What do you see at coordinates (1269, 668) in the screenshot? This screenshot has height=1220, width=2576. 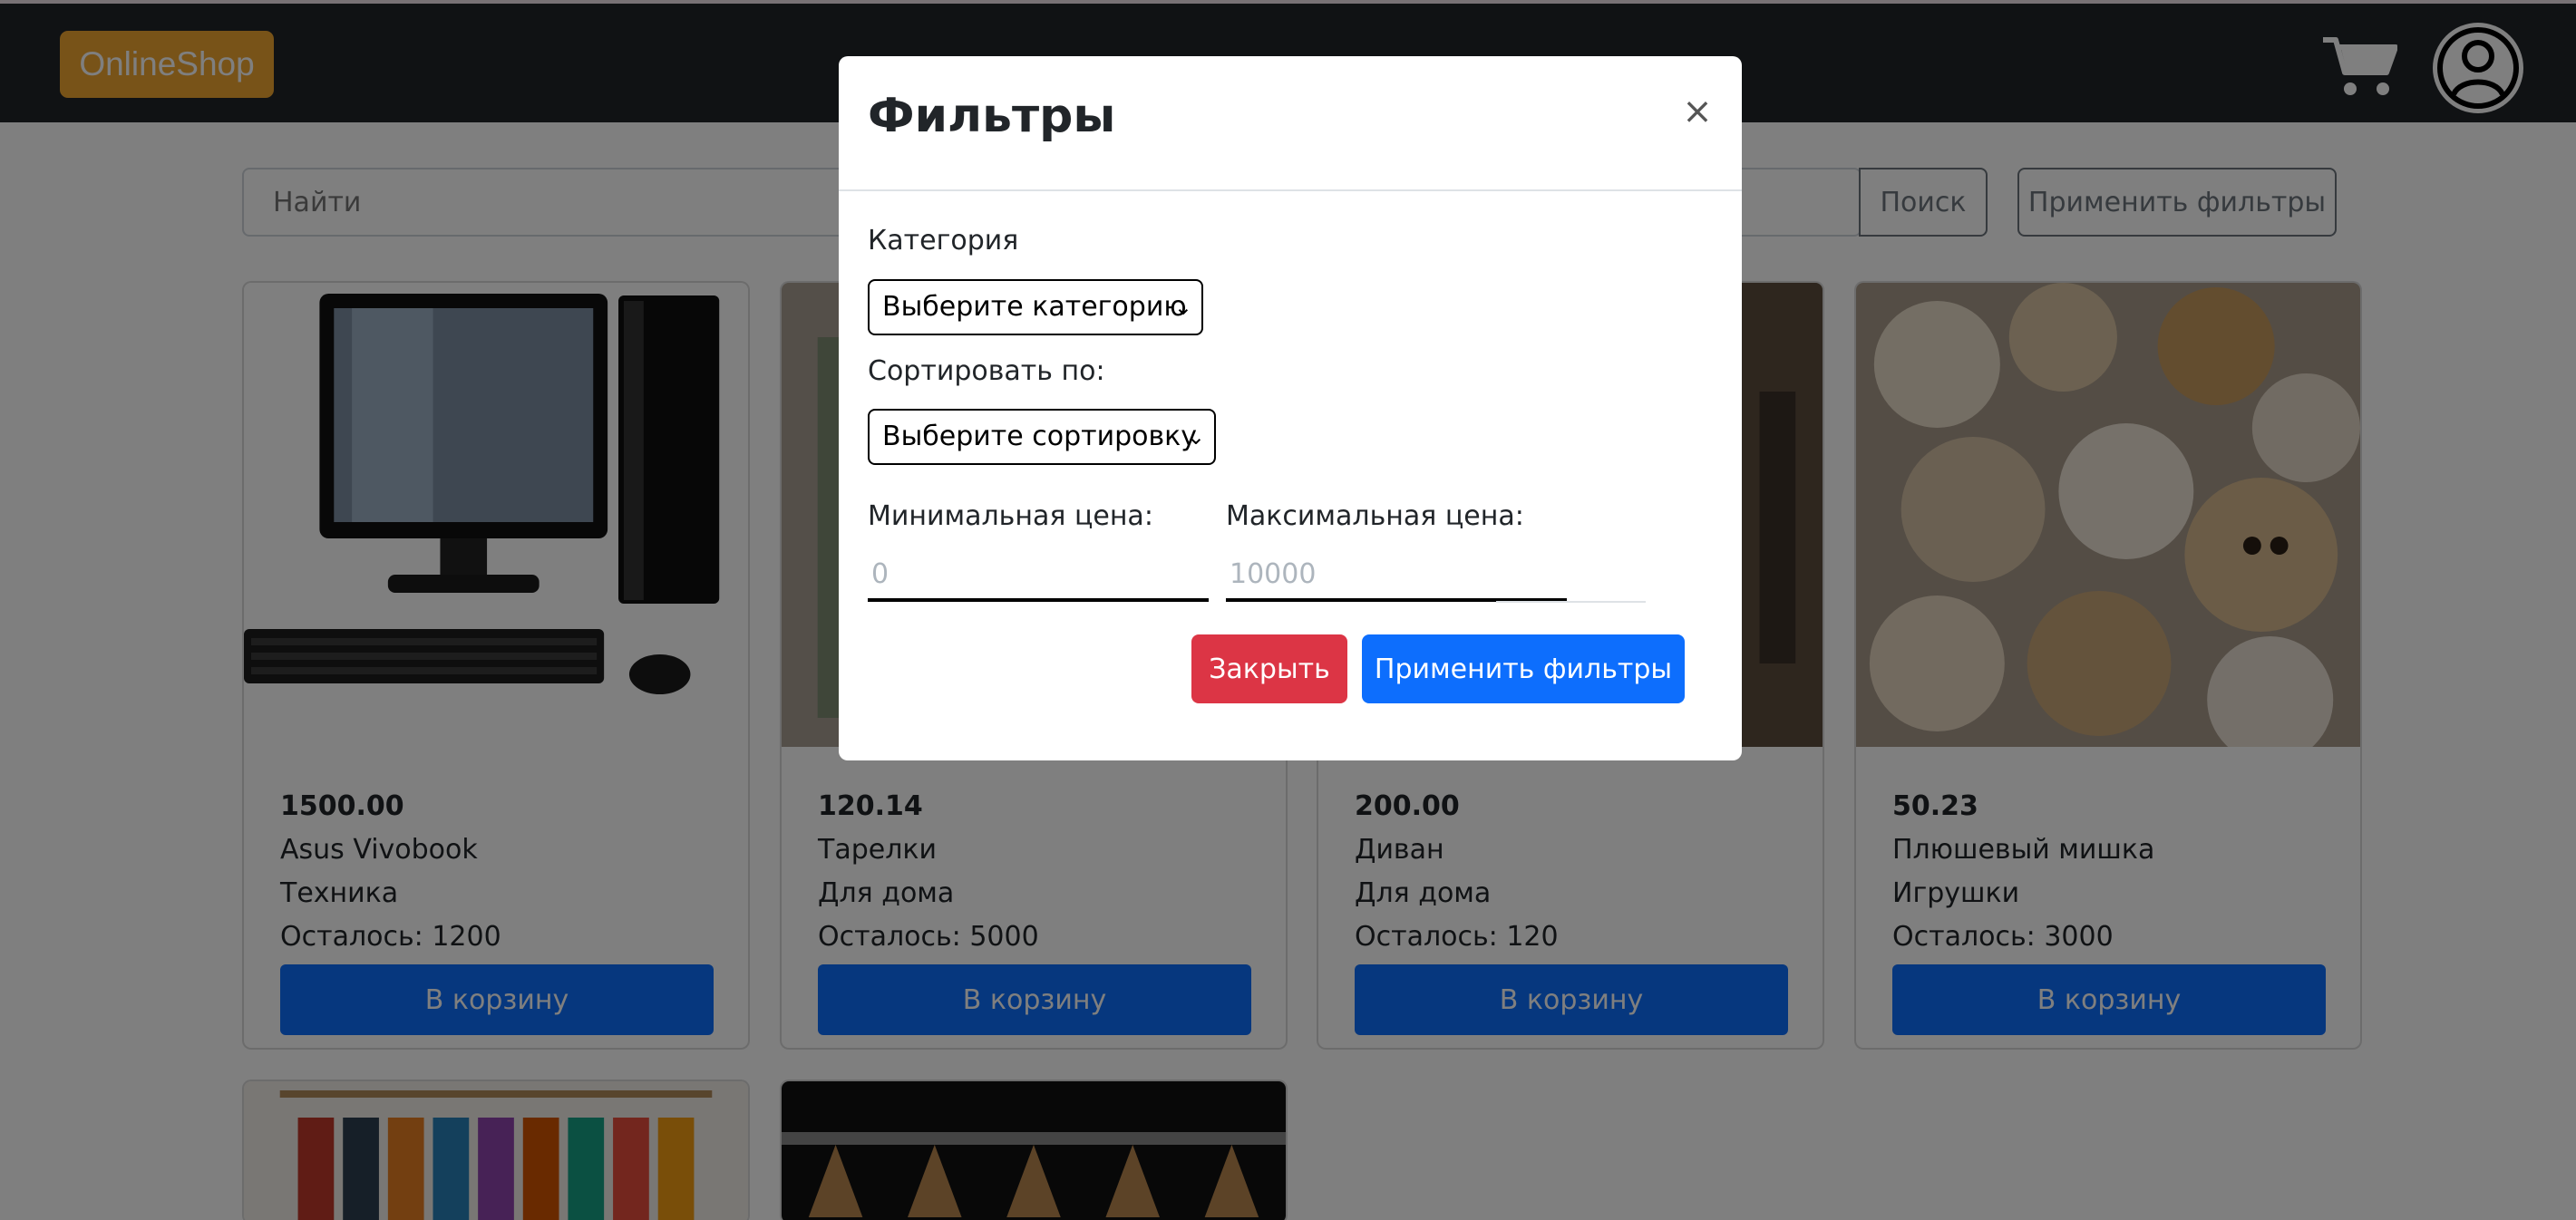 I see `close-button: Закрыть` at bounding box center [1269, 668].